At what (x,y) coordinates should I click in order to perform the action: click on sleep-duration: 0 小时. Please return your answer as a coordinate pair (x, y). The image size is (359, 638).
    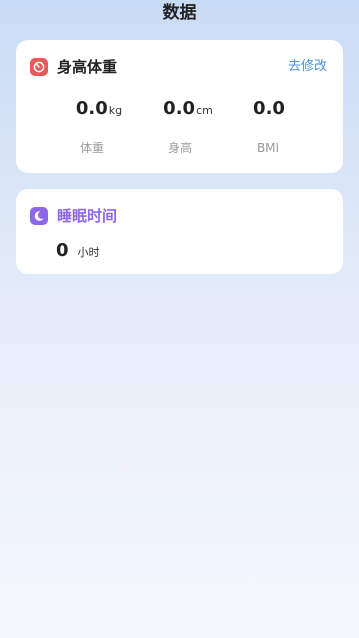
    Looking at the image, I should click on (78, 252).